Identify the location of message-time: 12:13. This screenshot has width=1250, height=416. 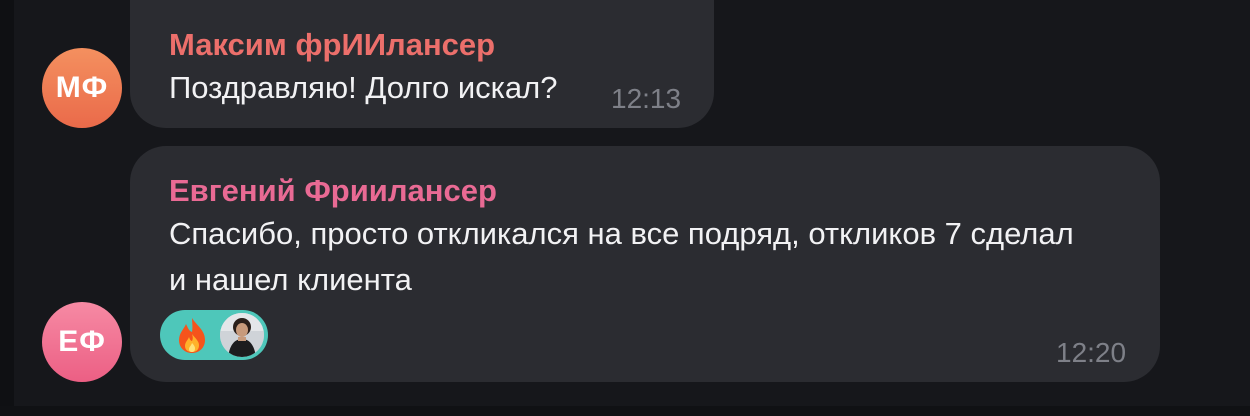
(646, 98).